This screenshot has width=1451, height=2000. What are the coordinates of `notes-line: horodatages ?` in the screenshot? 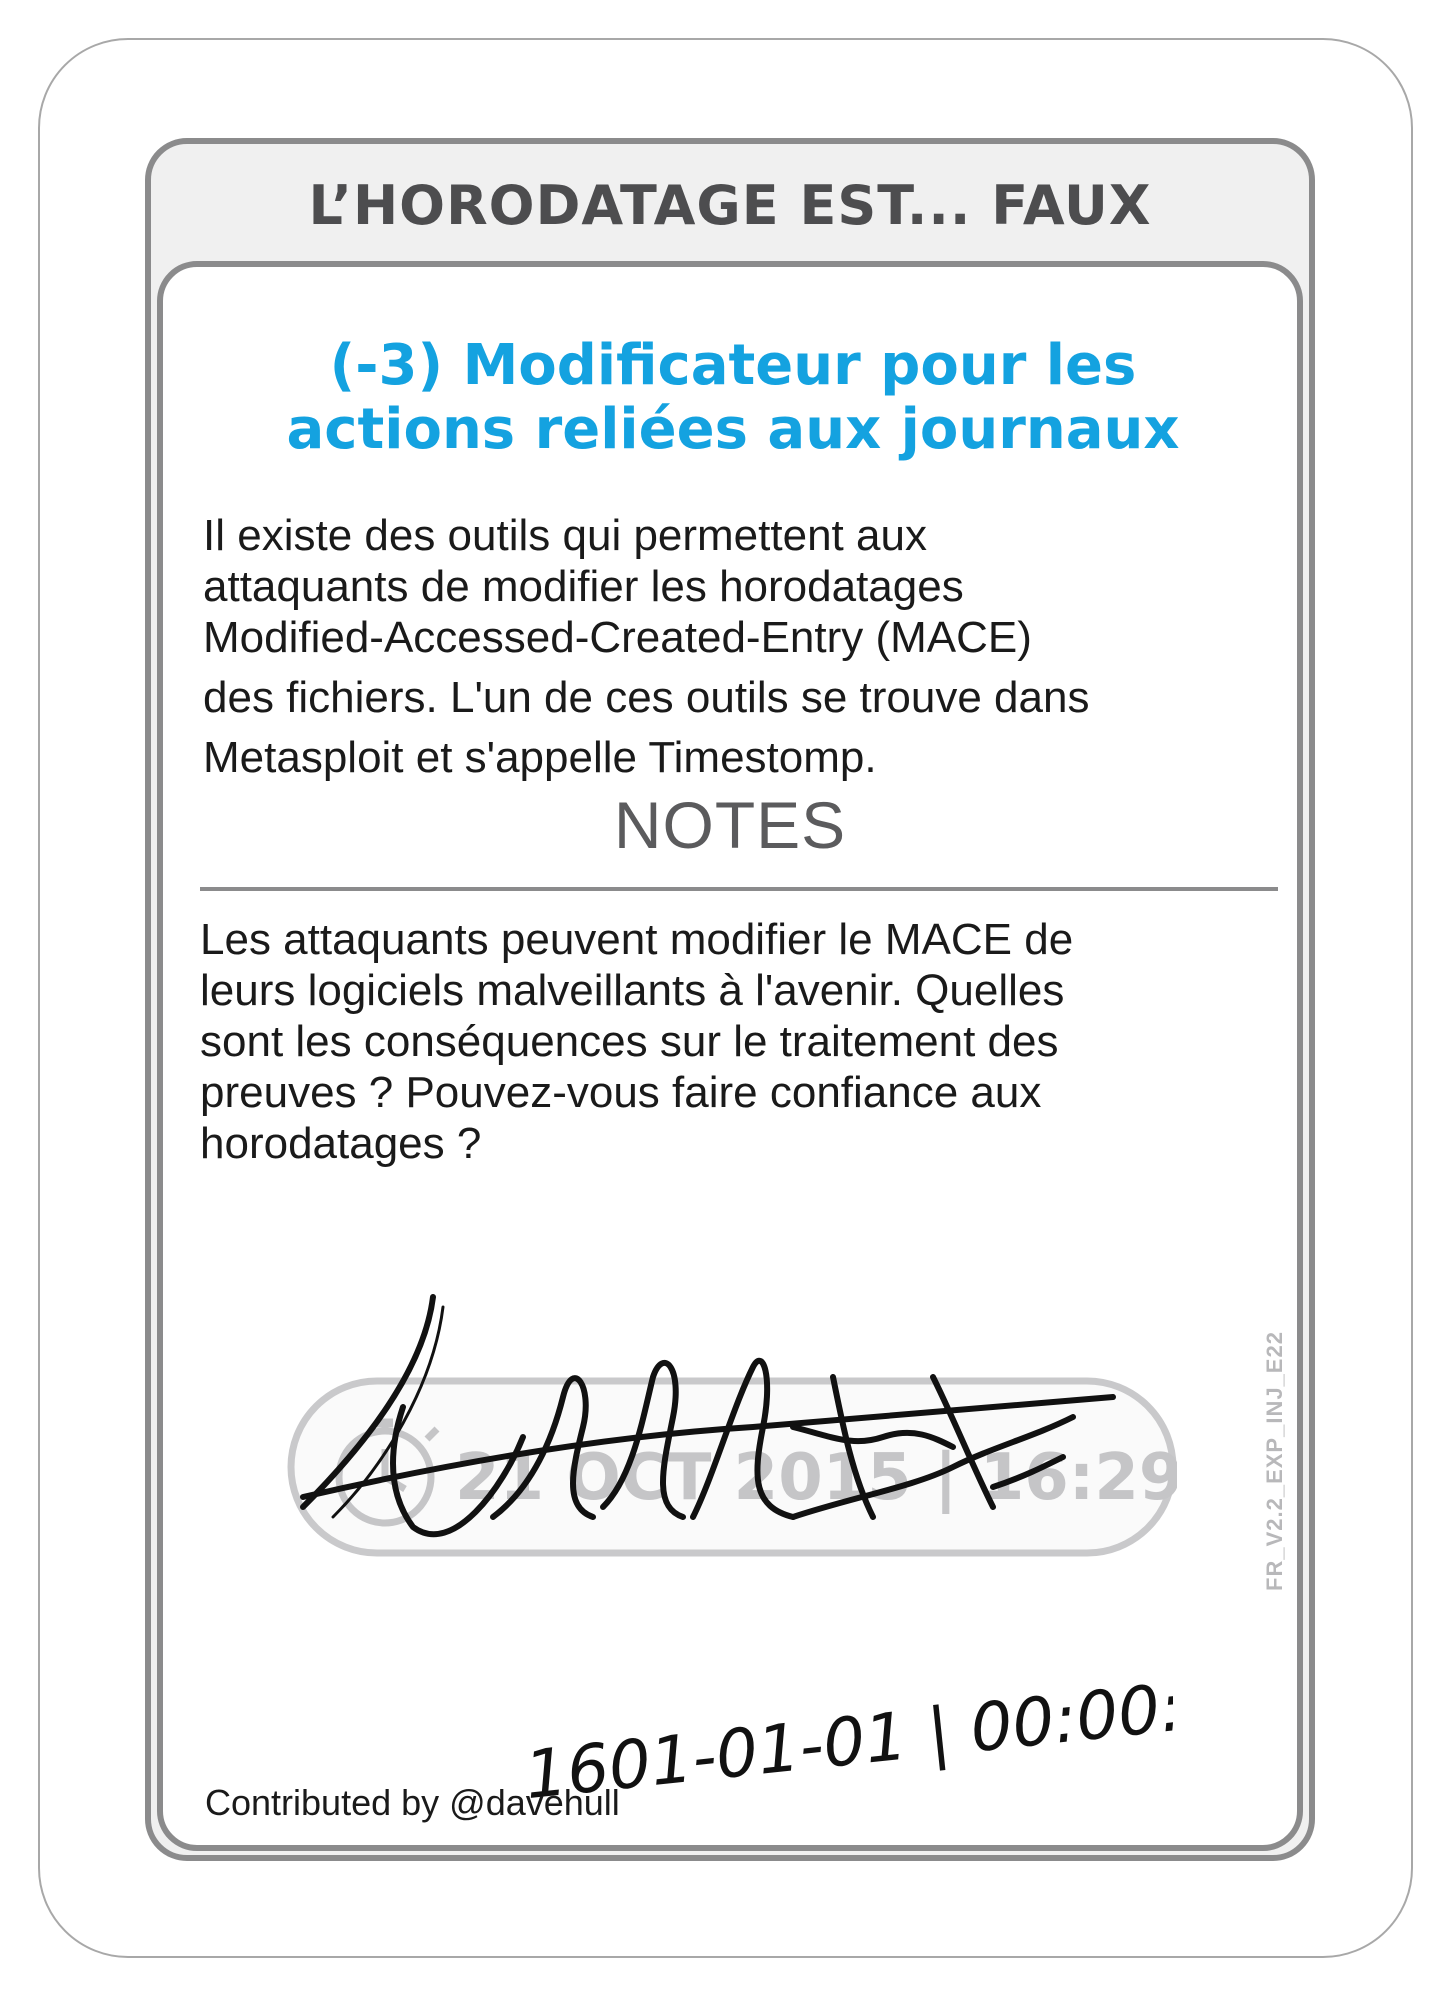 It's located at (341, 1143).